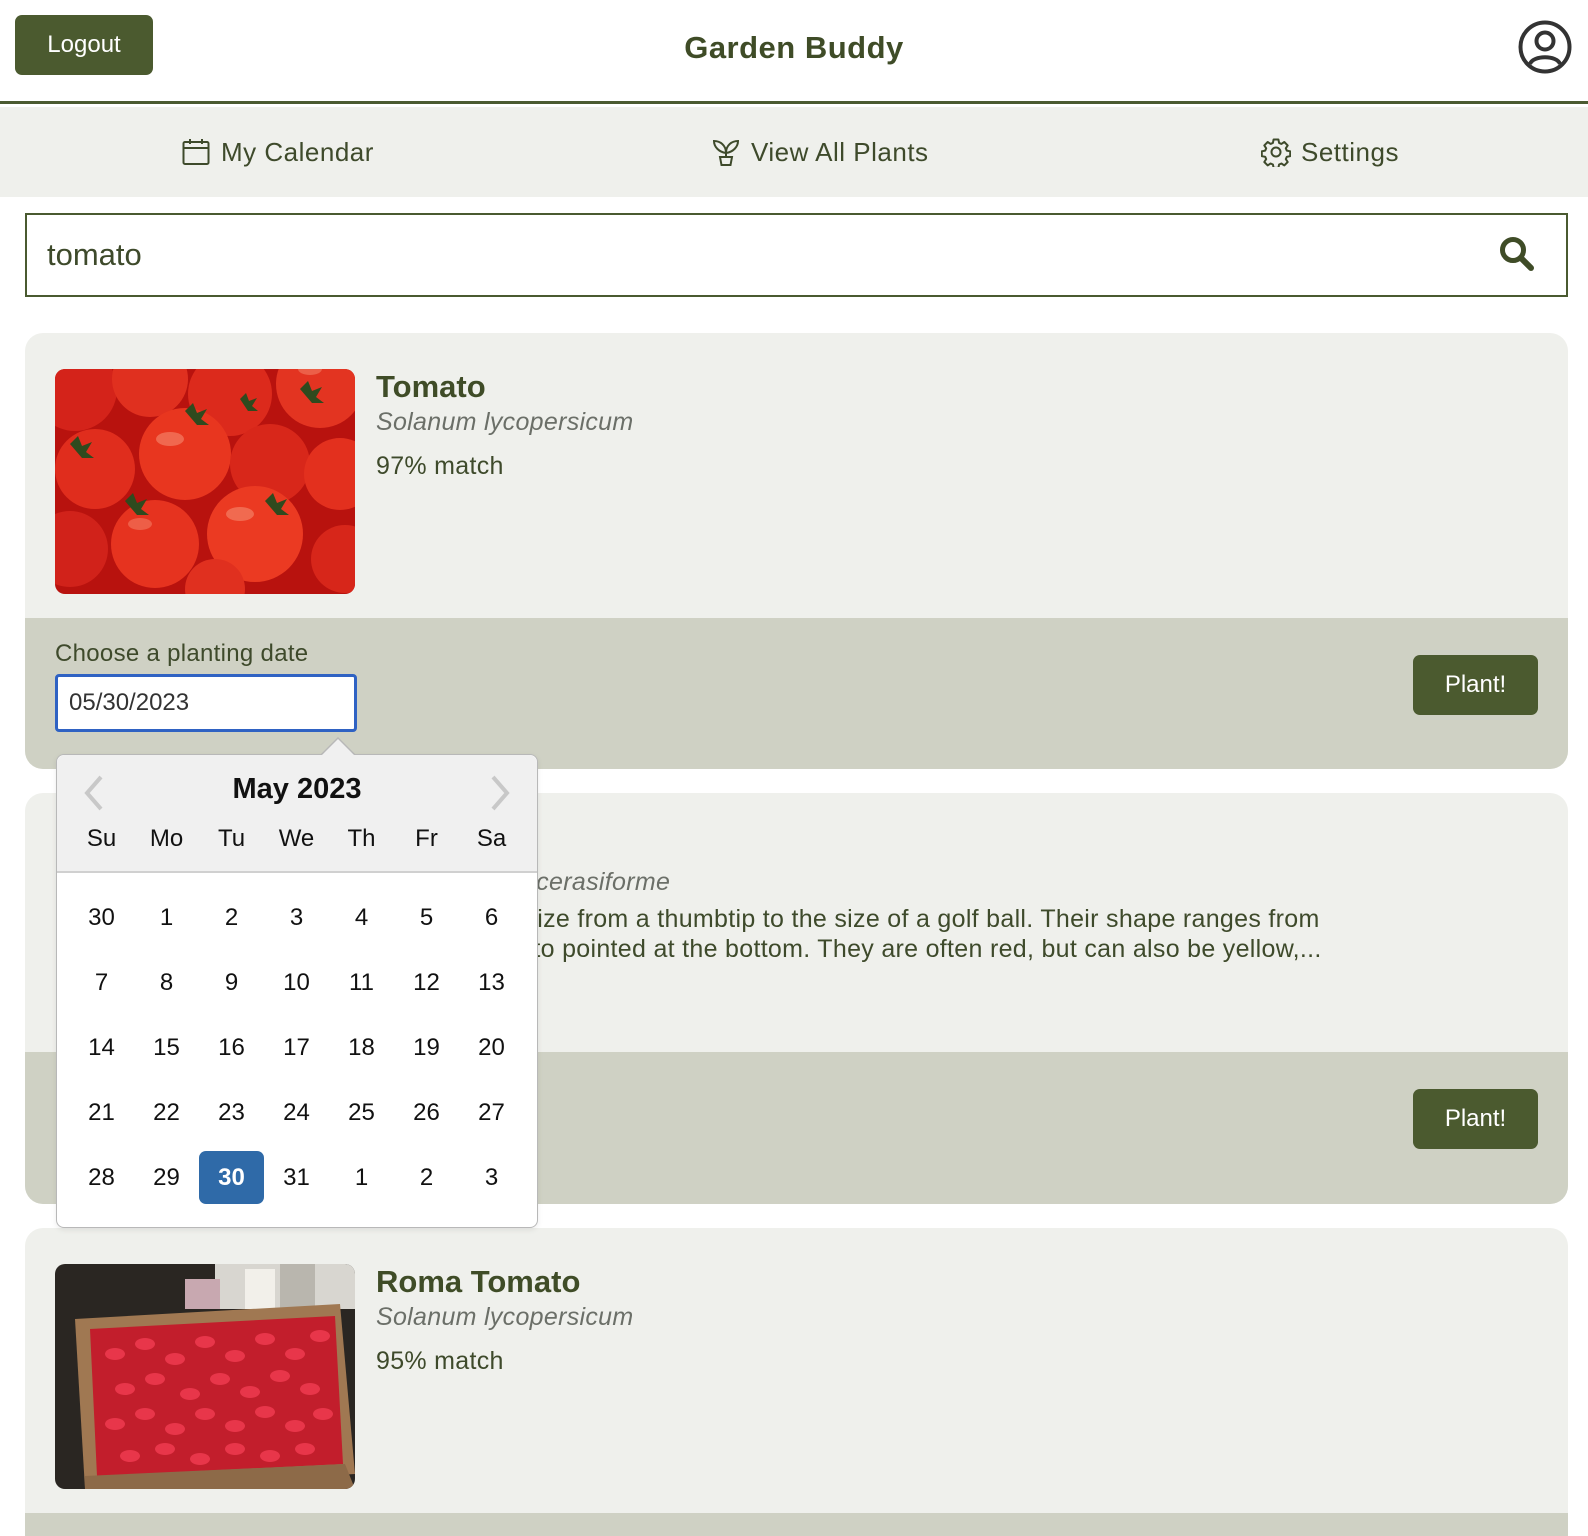 The width and height of the screenshot is (1588, 1536). Describe the element at coordinates (101, 838) in the screenshot. I see `weekday-label: Su` at that location.